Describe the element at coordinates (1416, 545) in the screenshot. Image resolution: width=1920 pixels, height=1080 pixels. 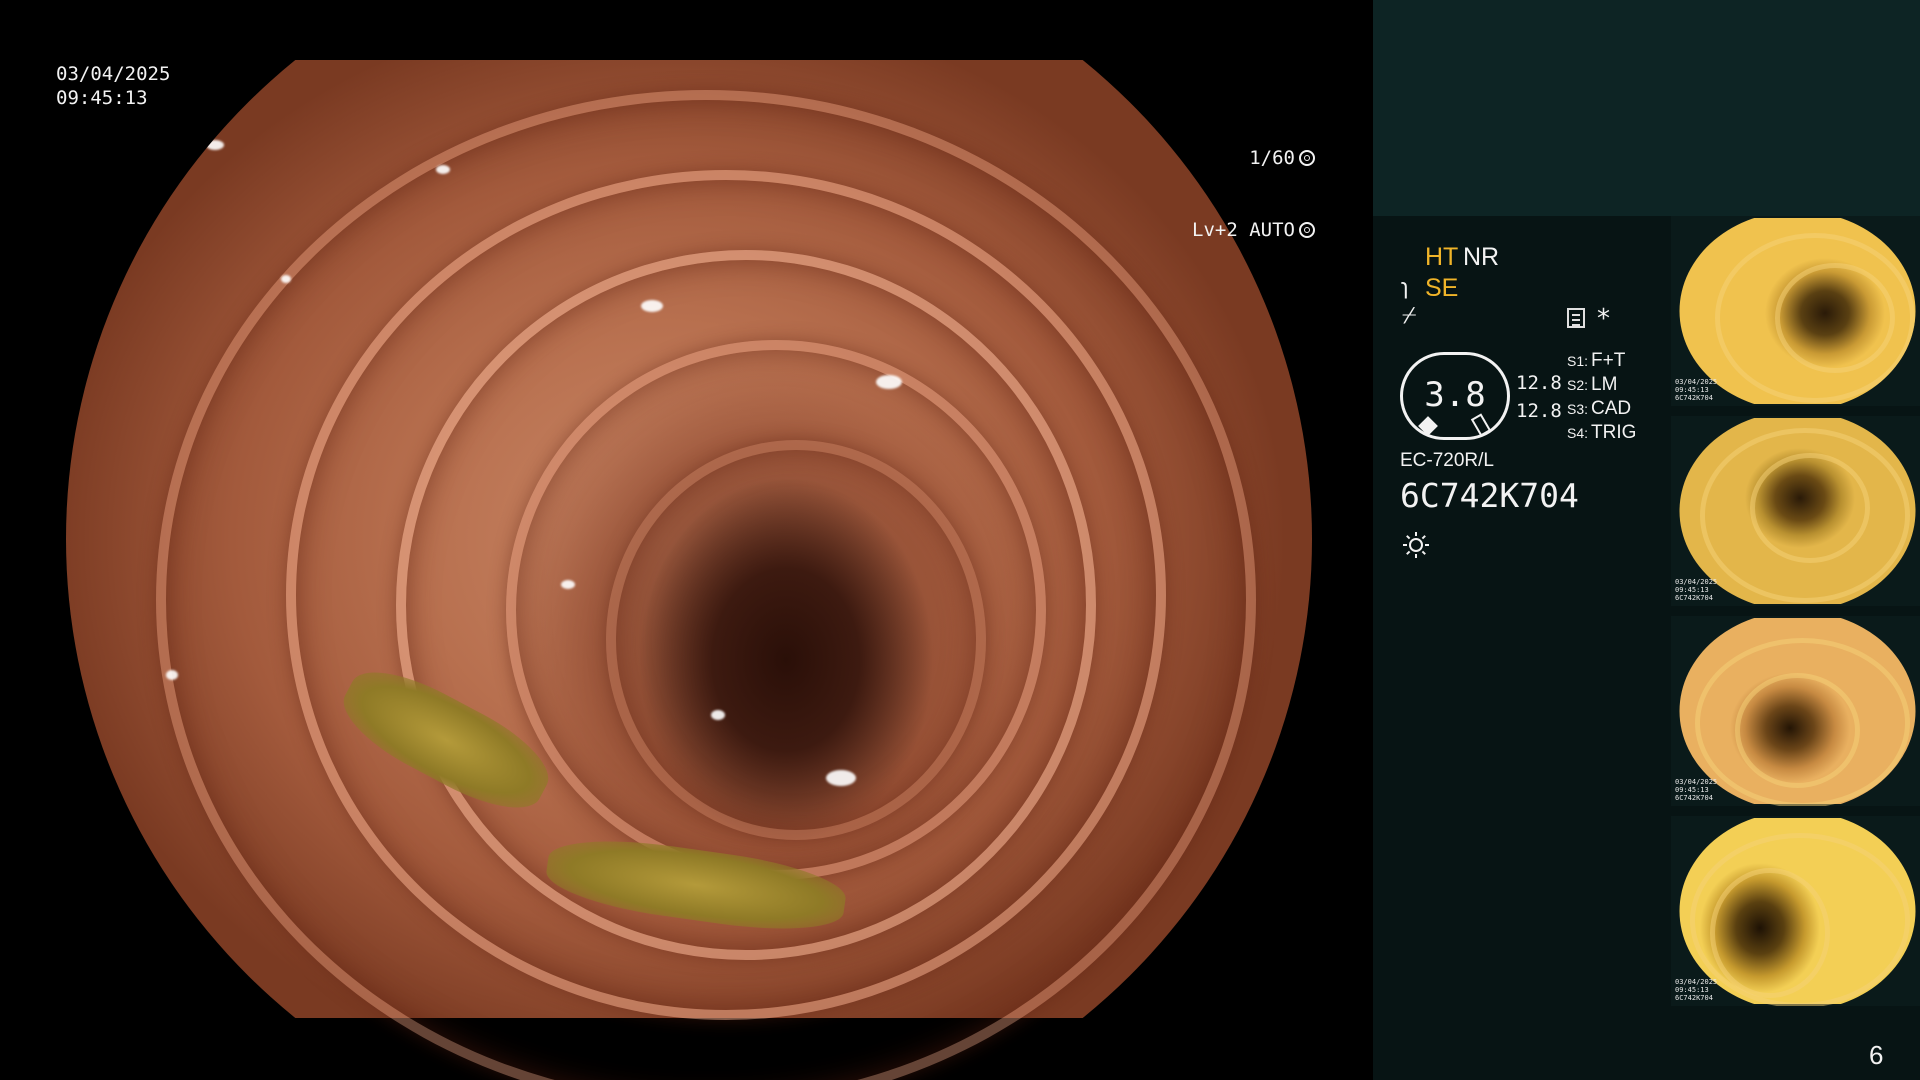
I see `light-source-icon` at that location.